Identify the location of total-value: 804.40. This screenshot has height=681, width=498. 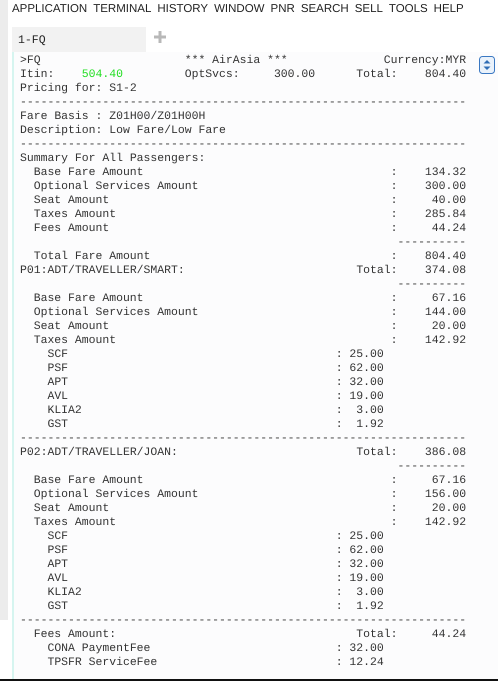
(445, 75).